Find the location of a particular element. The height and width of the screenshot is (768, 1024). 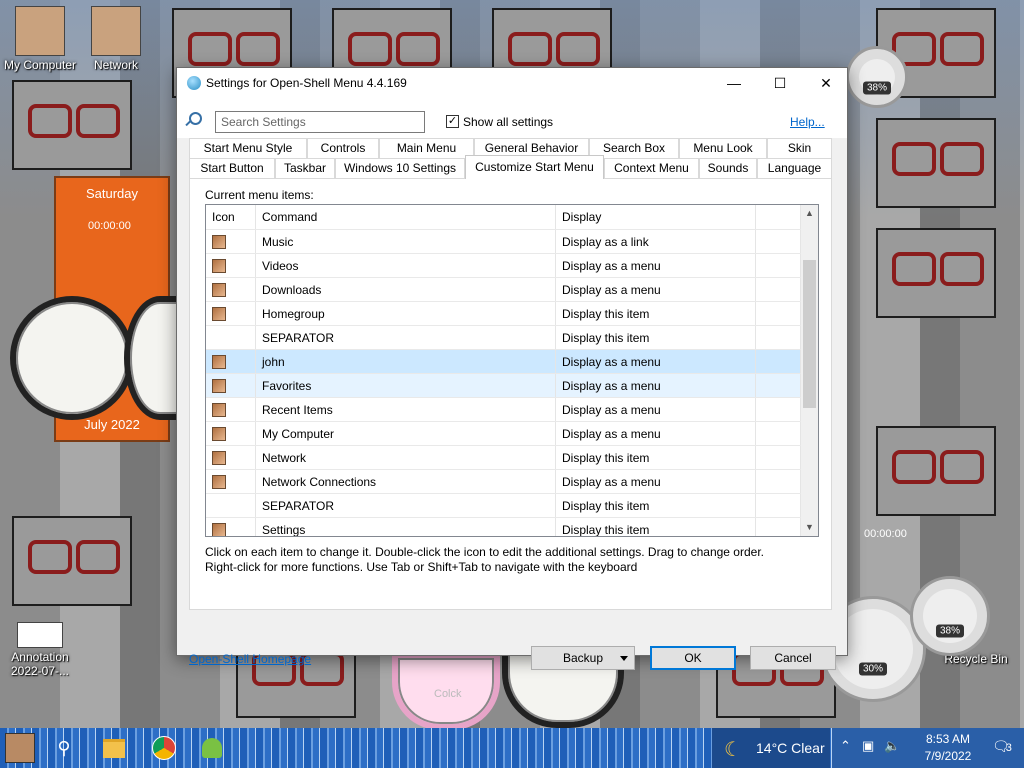

weather-widget: ☾ 14°C Clear is located at coordinates (771, 748).